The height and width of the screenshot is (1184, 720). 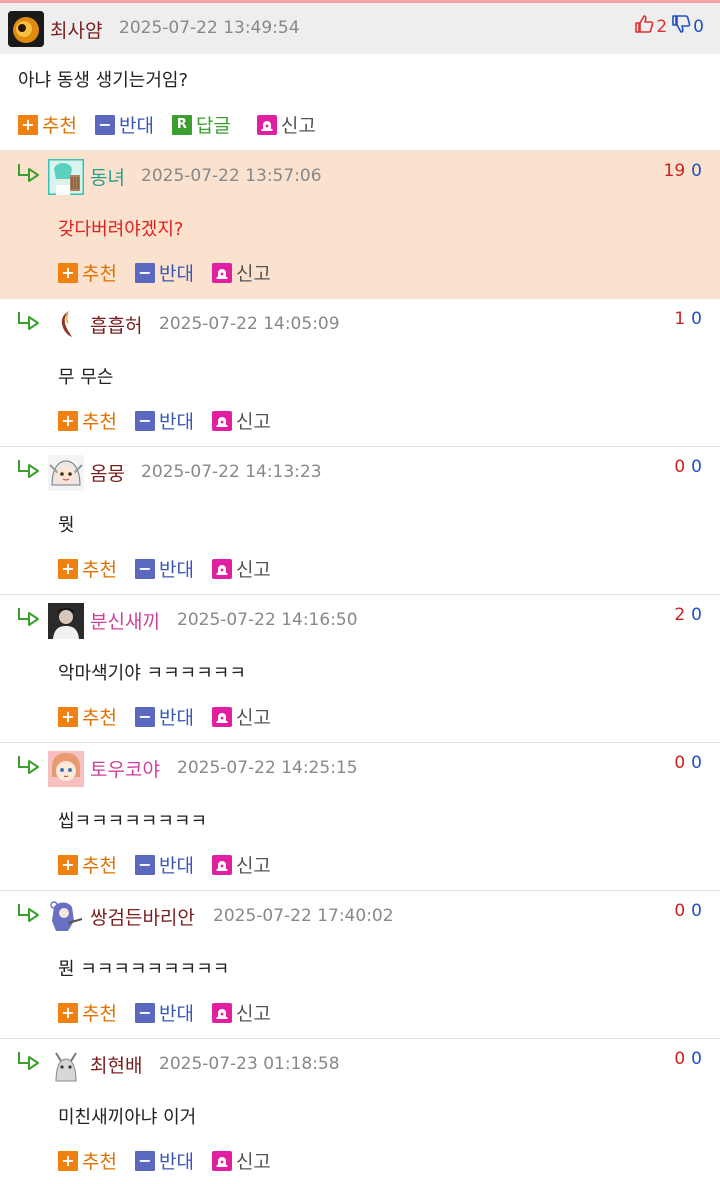 I want to click on post-body: 아냐 동생 생기는거임?, so click(x=103, y=80).